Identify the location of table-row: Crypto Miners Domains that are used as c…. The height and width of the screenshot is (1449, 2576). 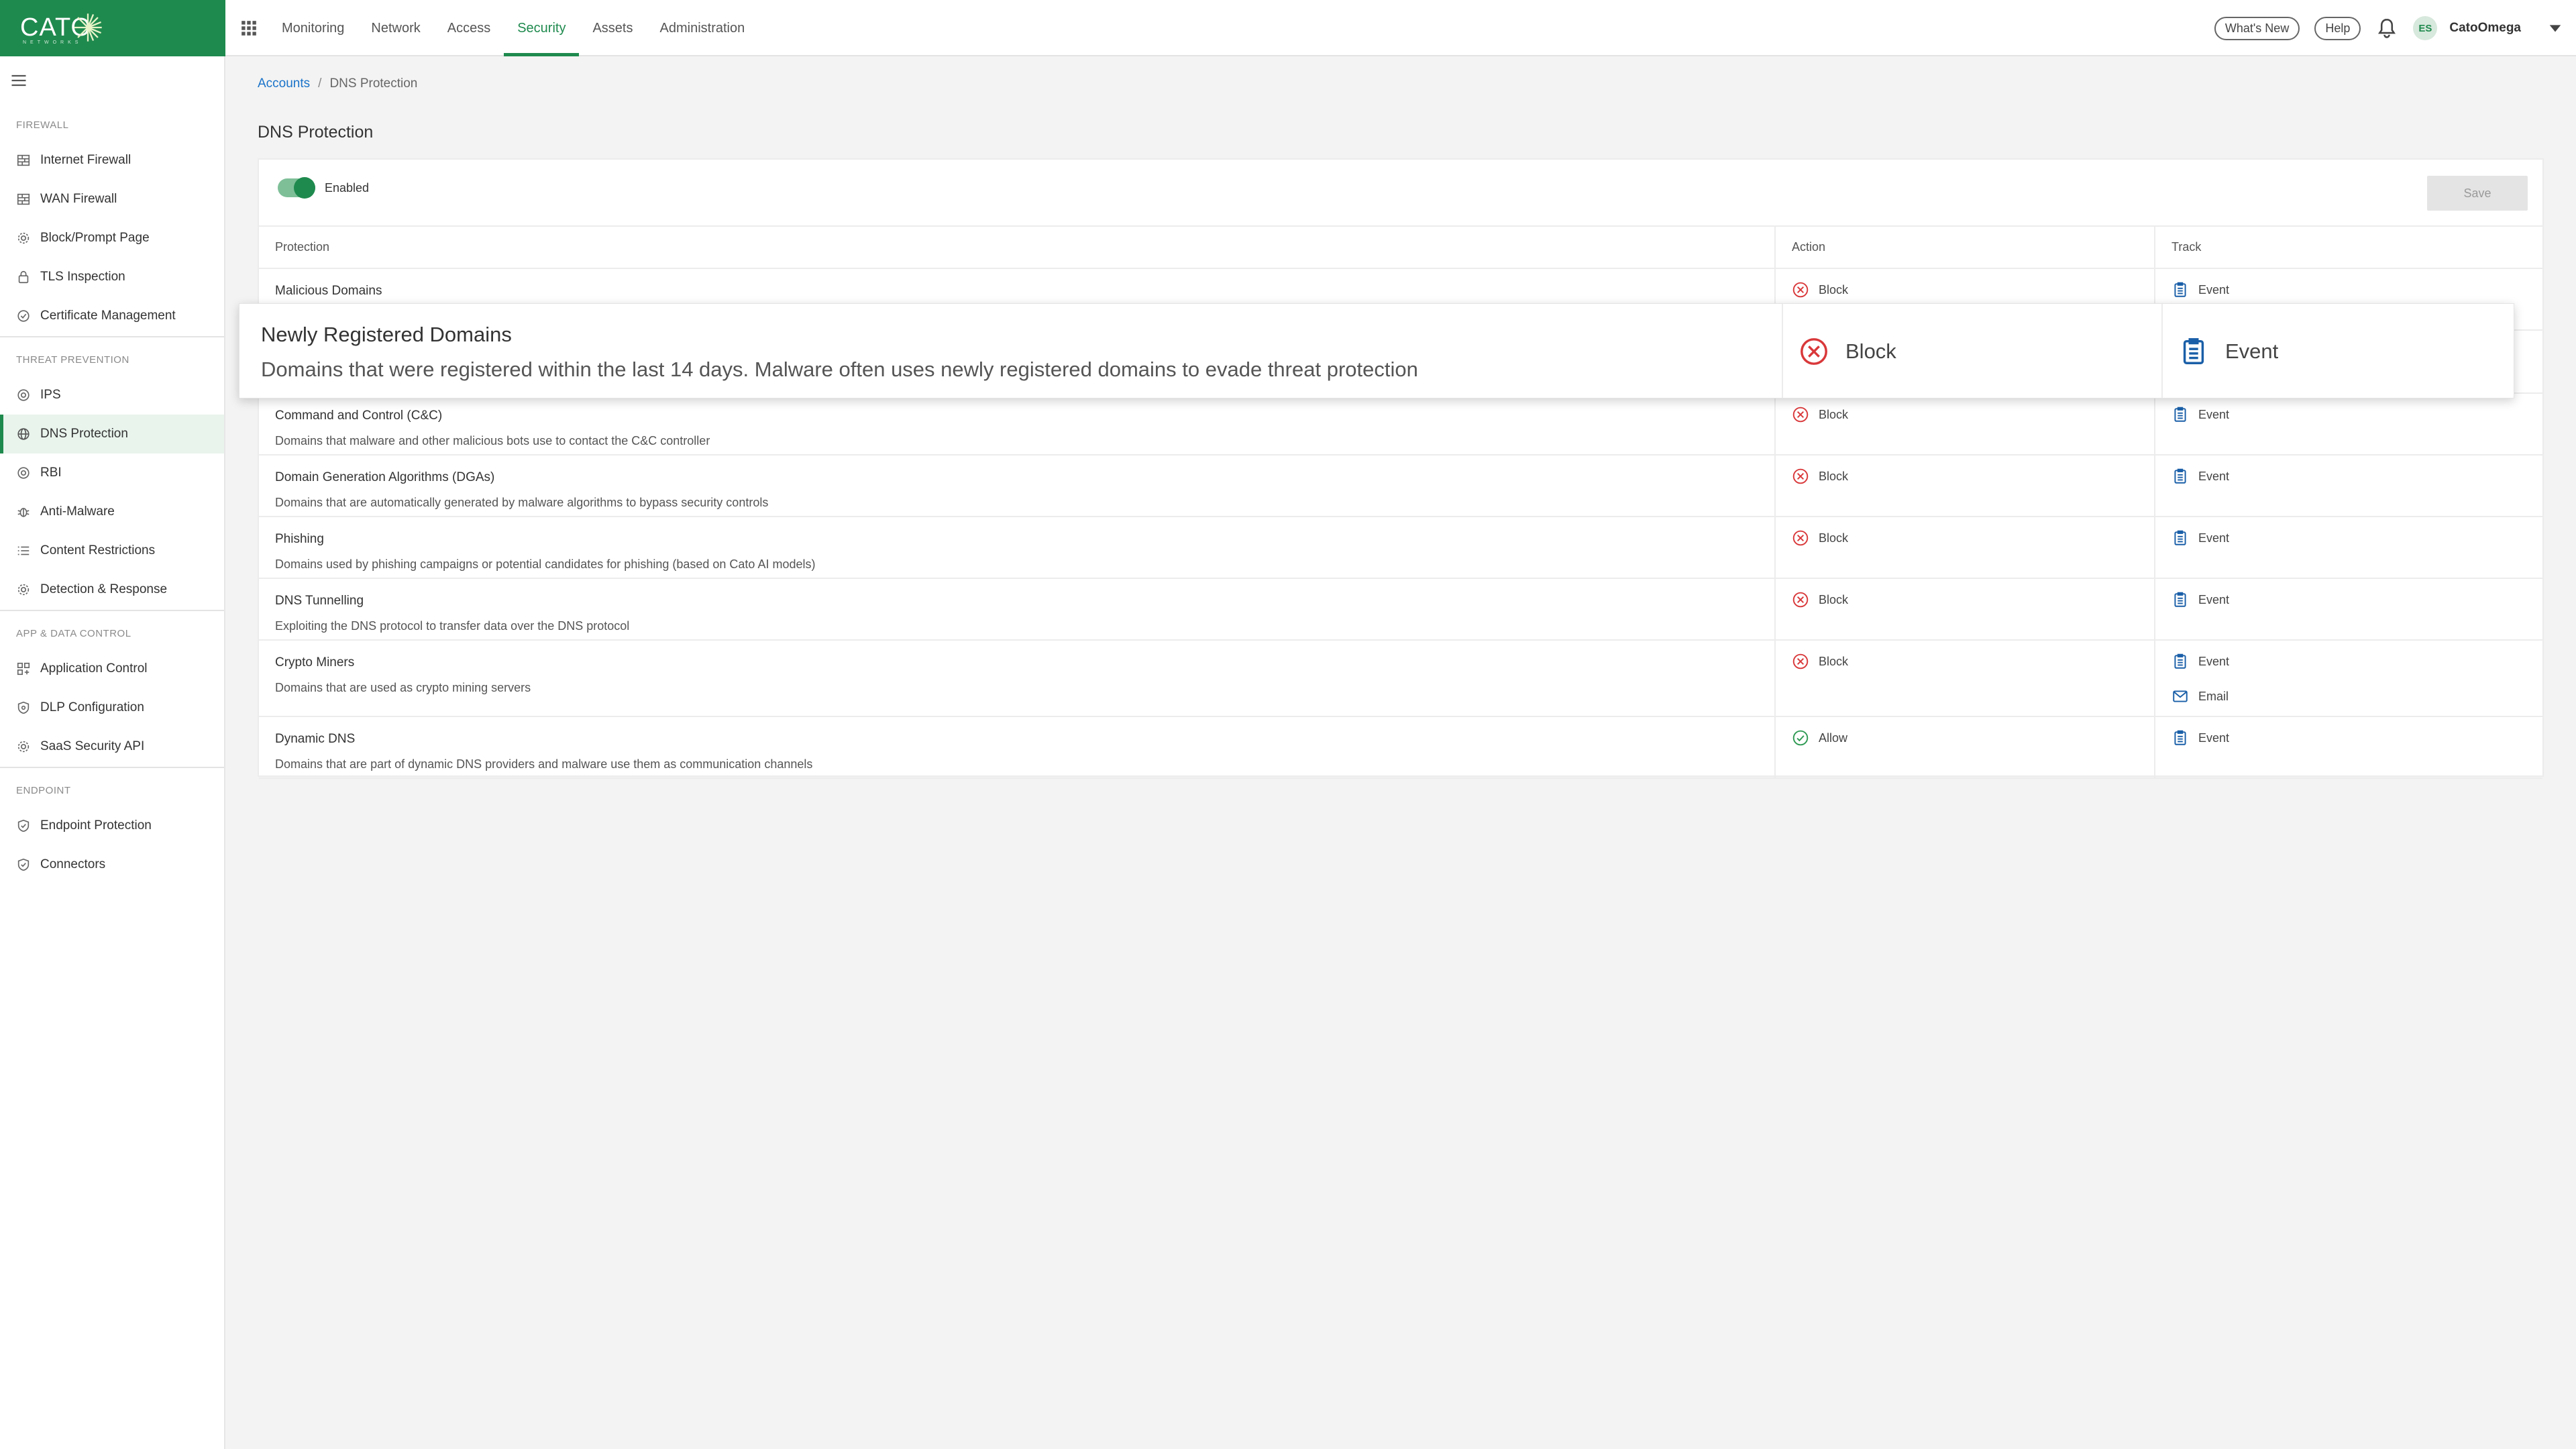
(1400, 678).